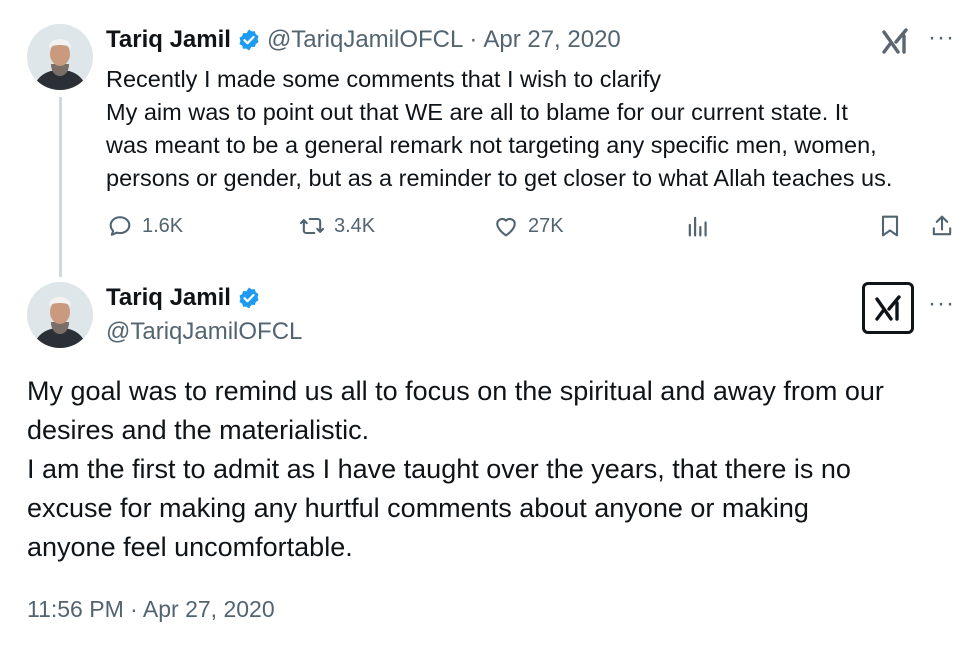  Describe the element at coordinates (697, 226) in the screenshot. I see `views-icon` at that location.